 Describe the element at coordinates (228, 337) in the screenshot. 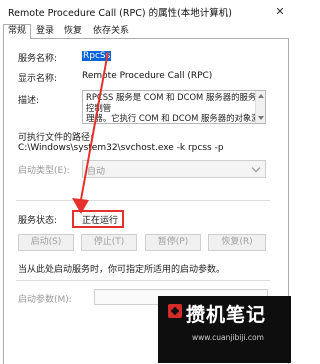

I see `watermark-url: www.cuanjibiji.com` at that location.